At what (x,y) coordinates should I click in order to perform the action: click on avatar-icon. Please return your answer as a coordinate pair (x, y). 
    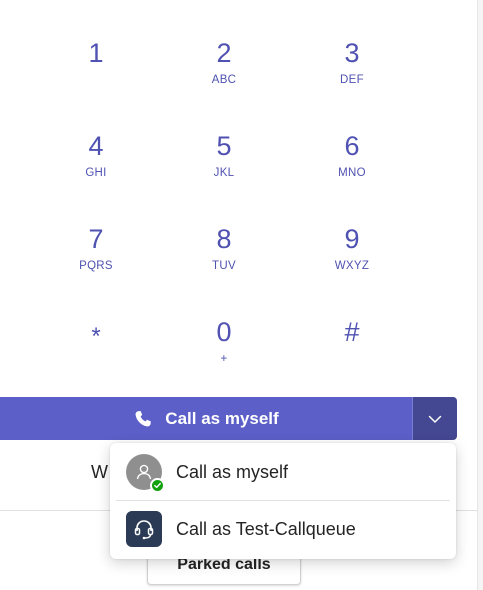
    Looking at the image, I should click on (145, 473).